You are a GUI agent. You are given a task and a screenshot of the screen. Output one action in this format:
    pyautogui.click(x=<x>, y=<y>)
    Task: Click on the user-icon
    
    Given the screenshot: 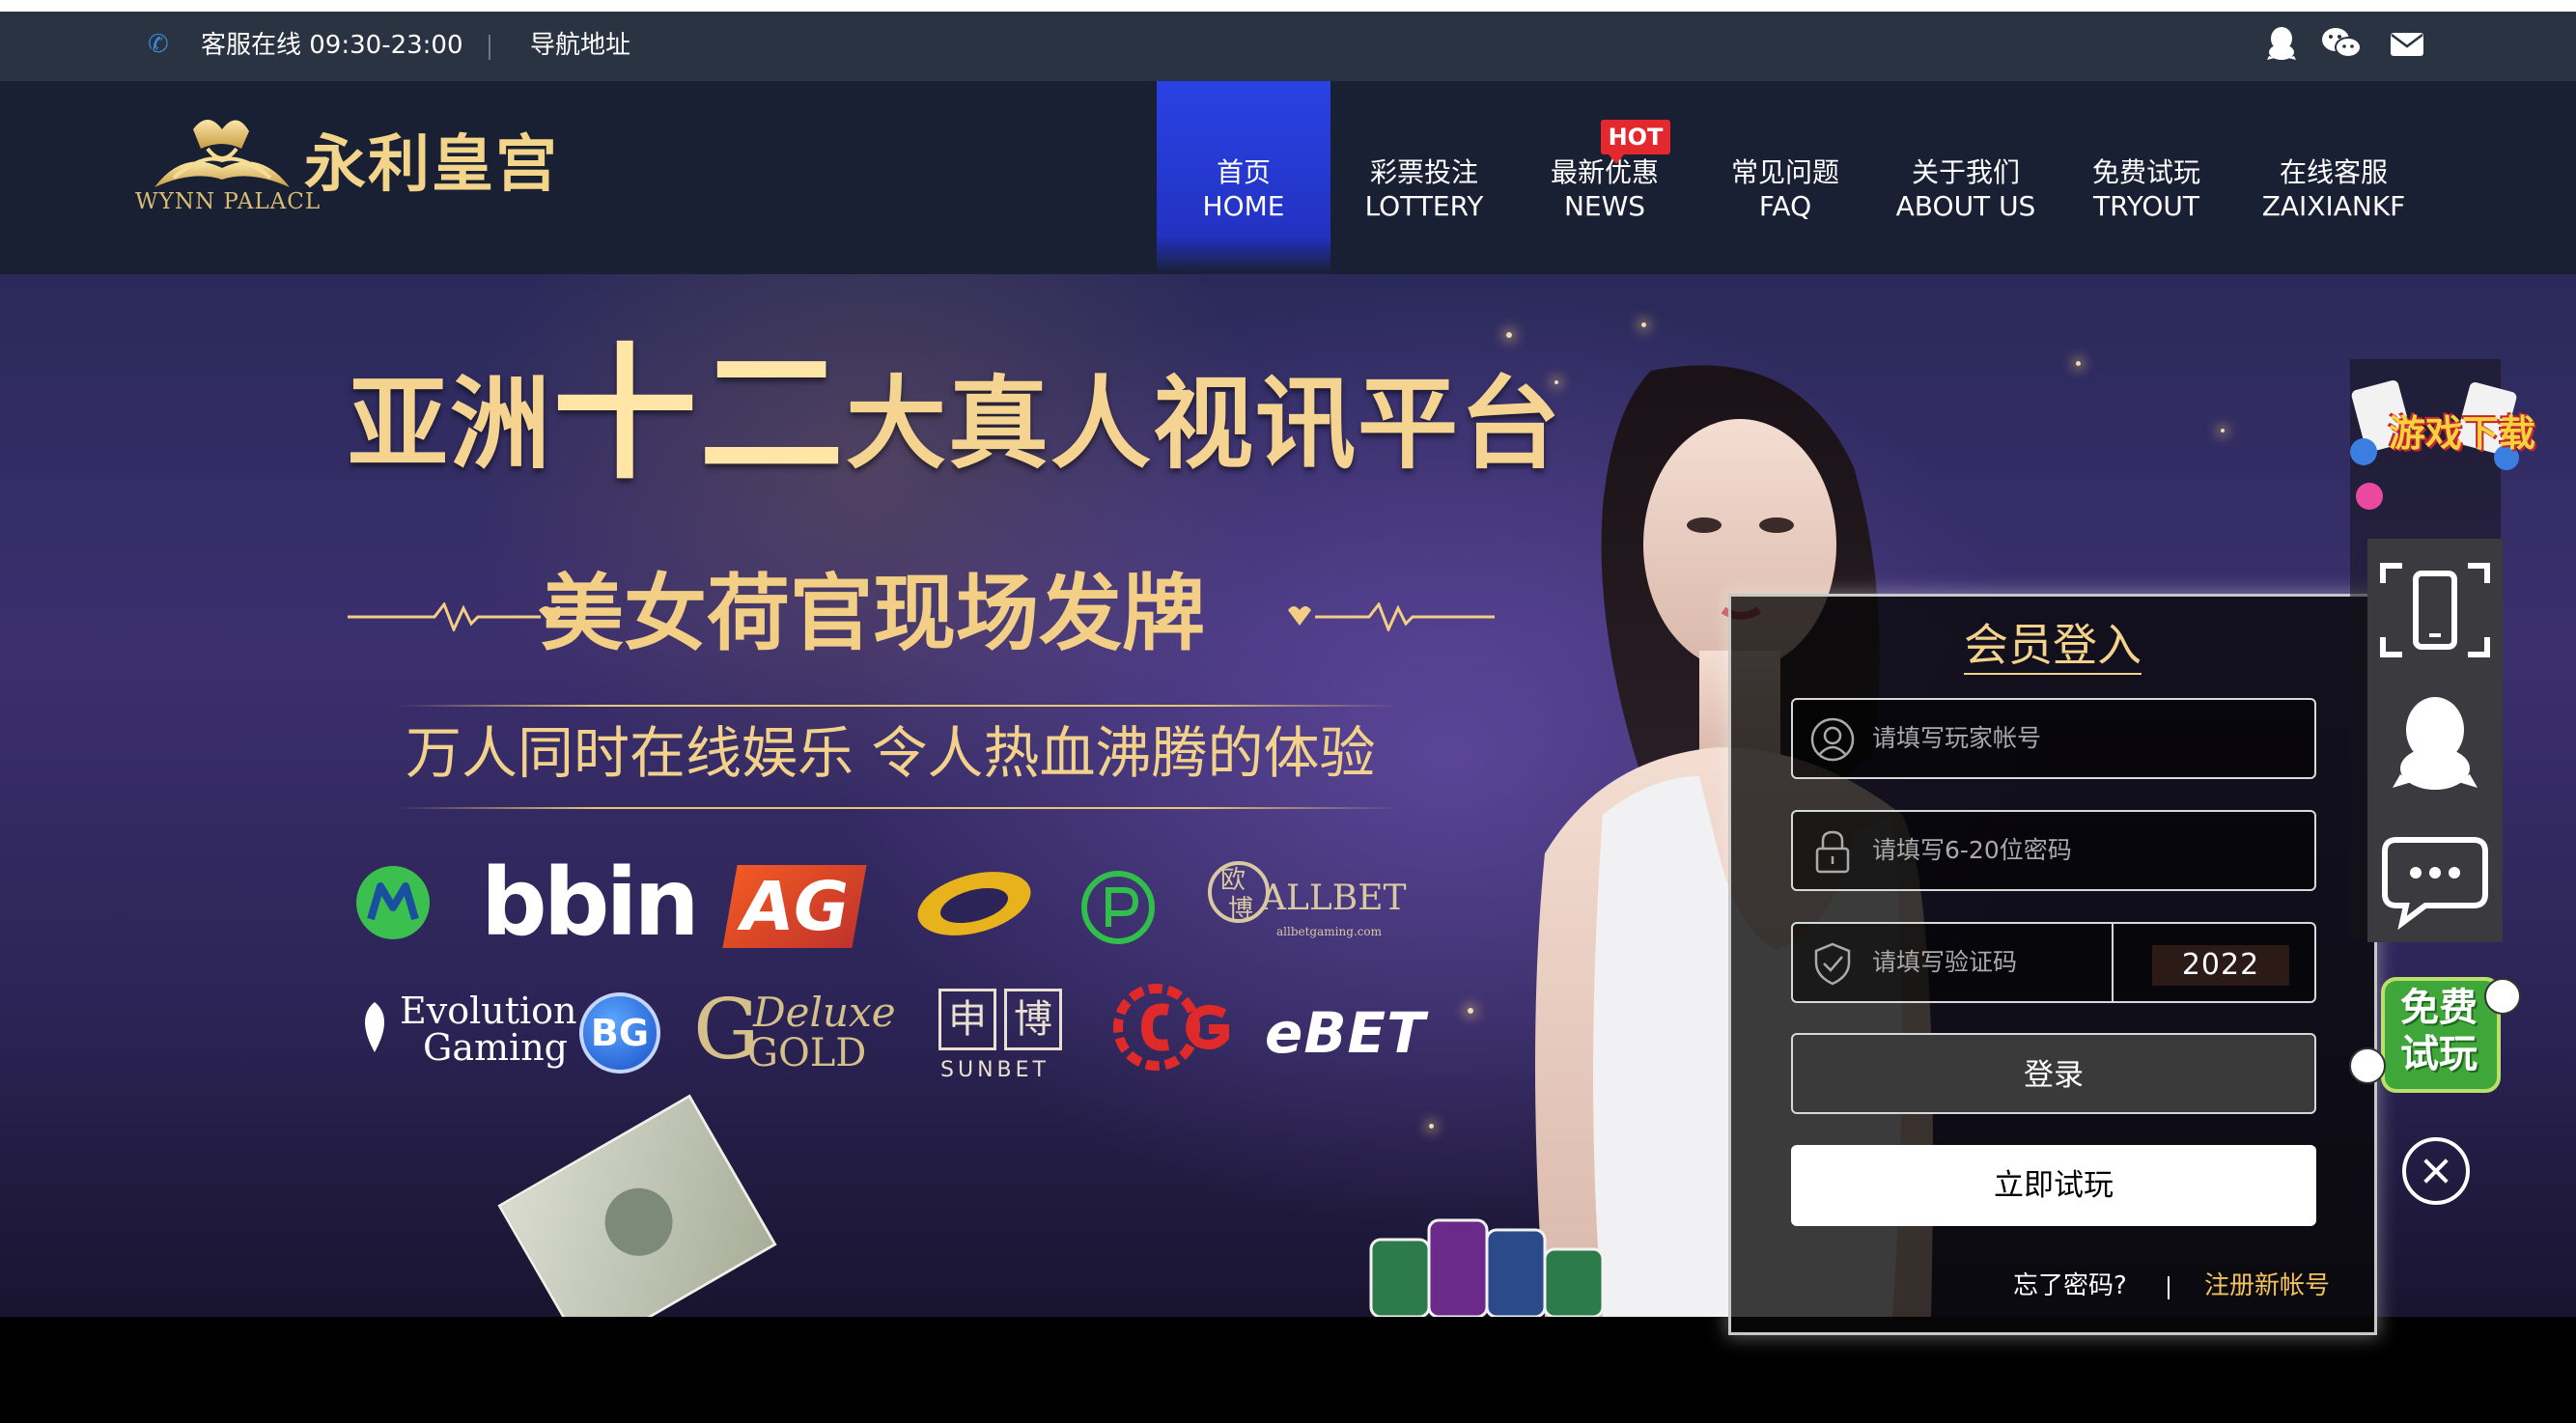 What is the action you would take?
    pyautogui.click(x=1833, y=739)
    